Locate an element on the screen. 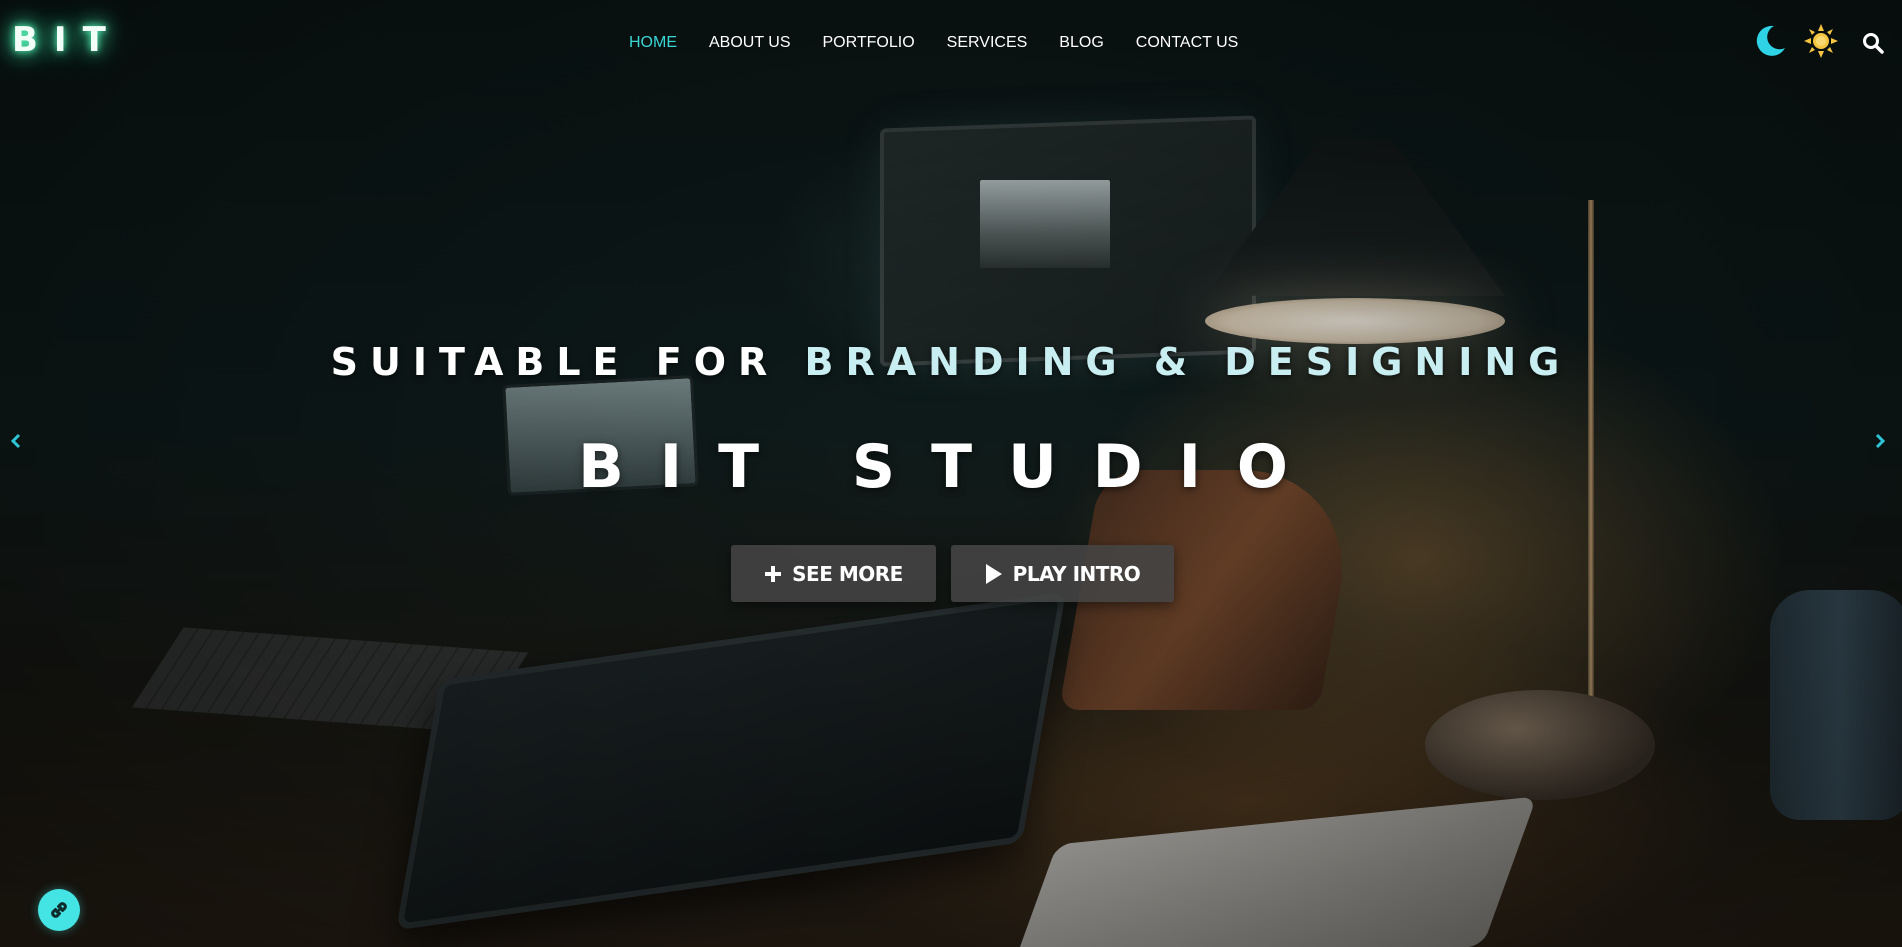 The width and height of the screenshot is (1902, 947). nav-item-services: SERVICES is located at coordinates (987, 43).